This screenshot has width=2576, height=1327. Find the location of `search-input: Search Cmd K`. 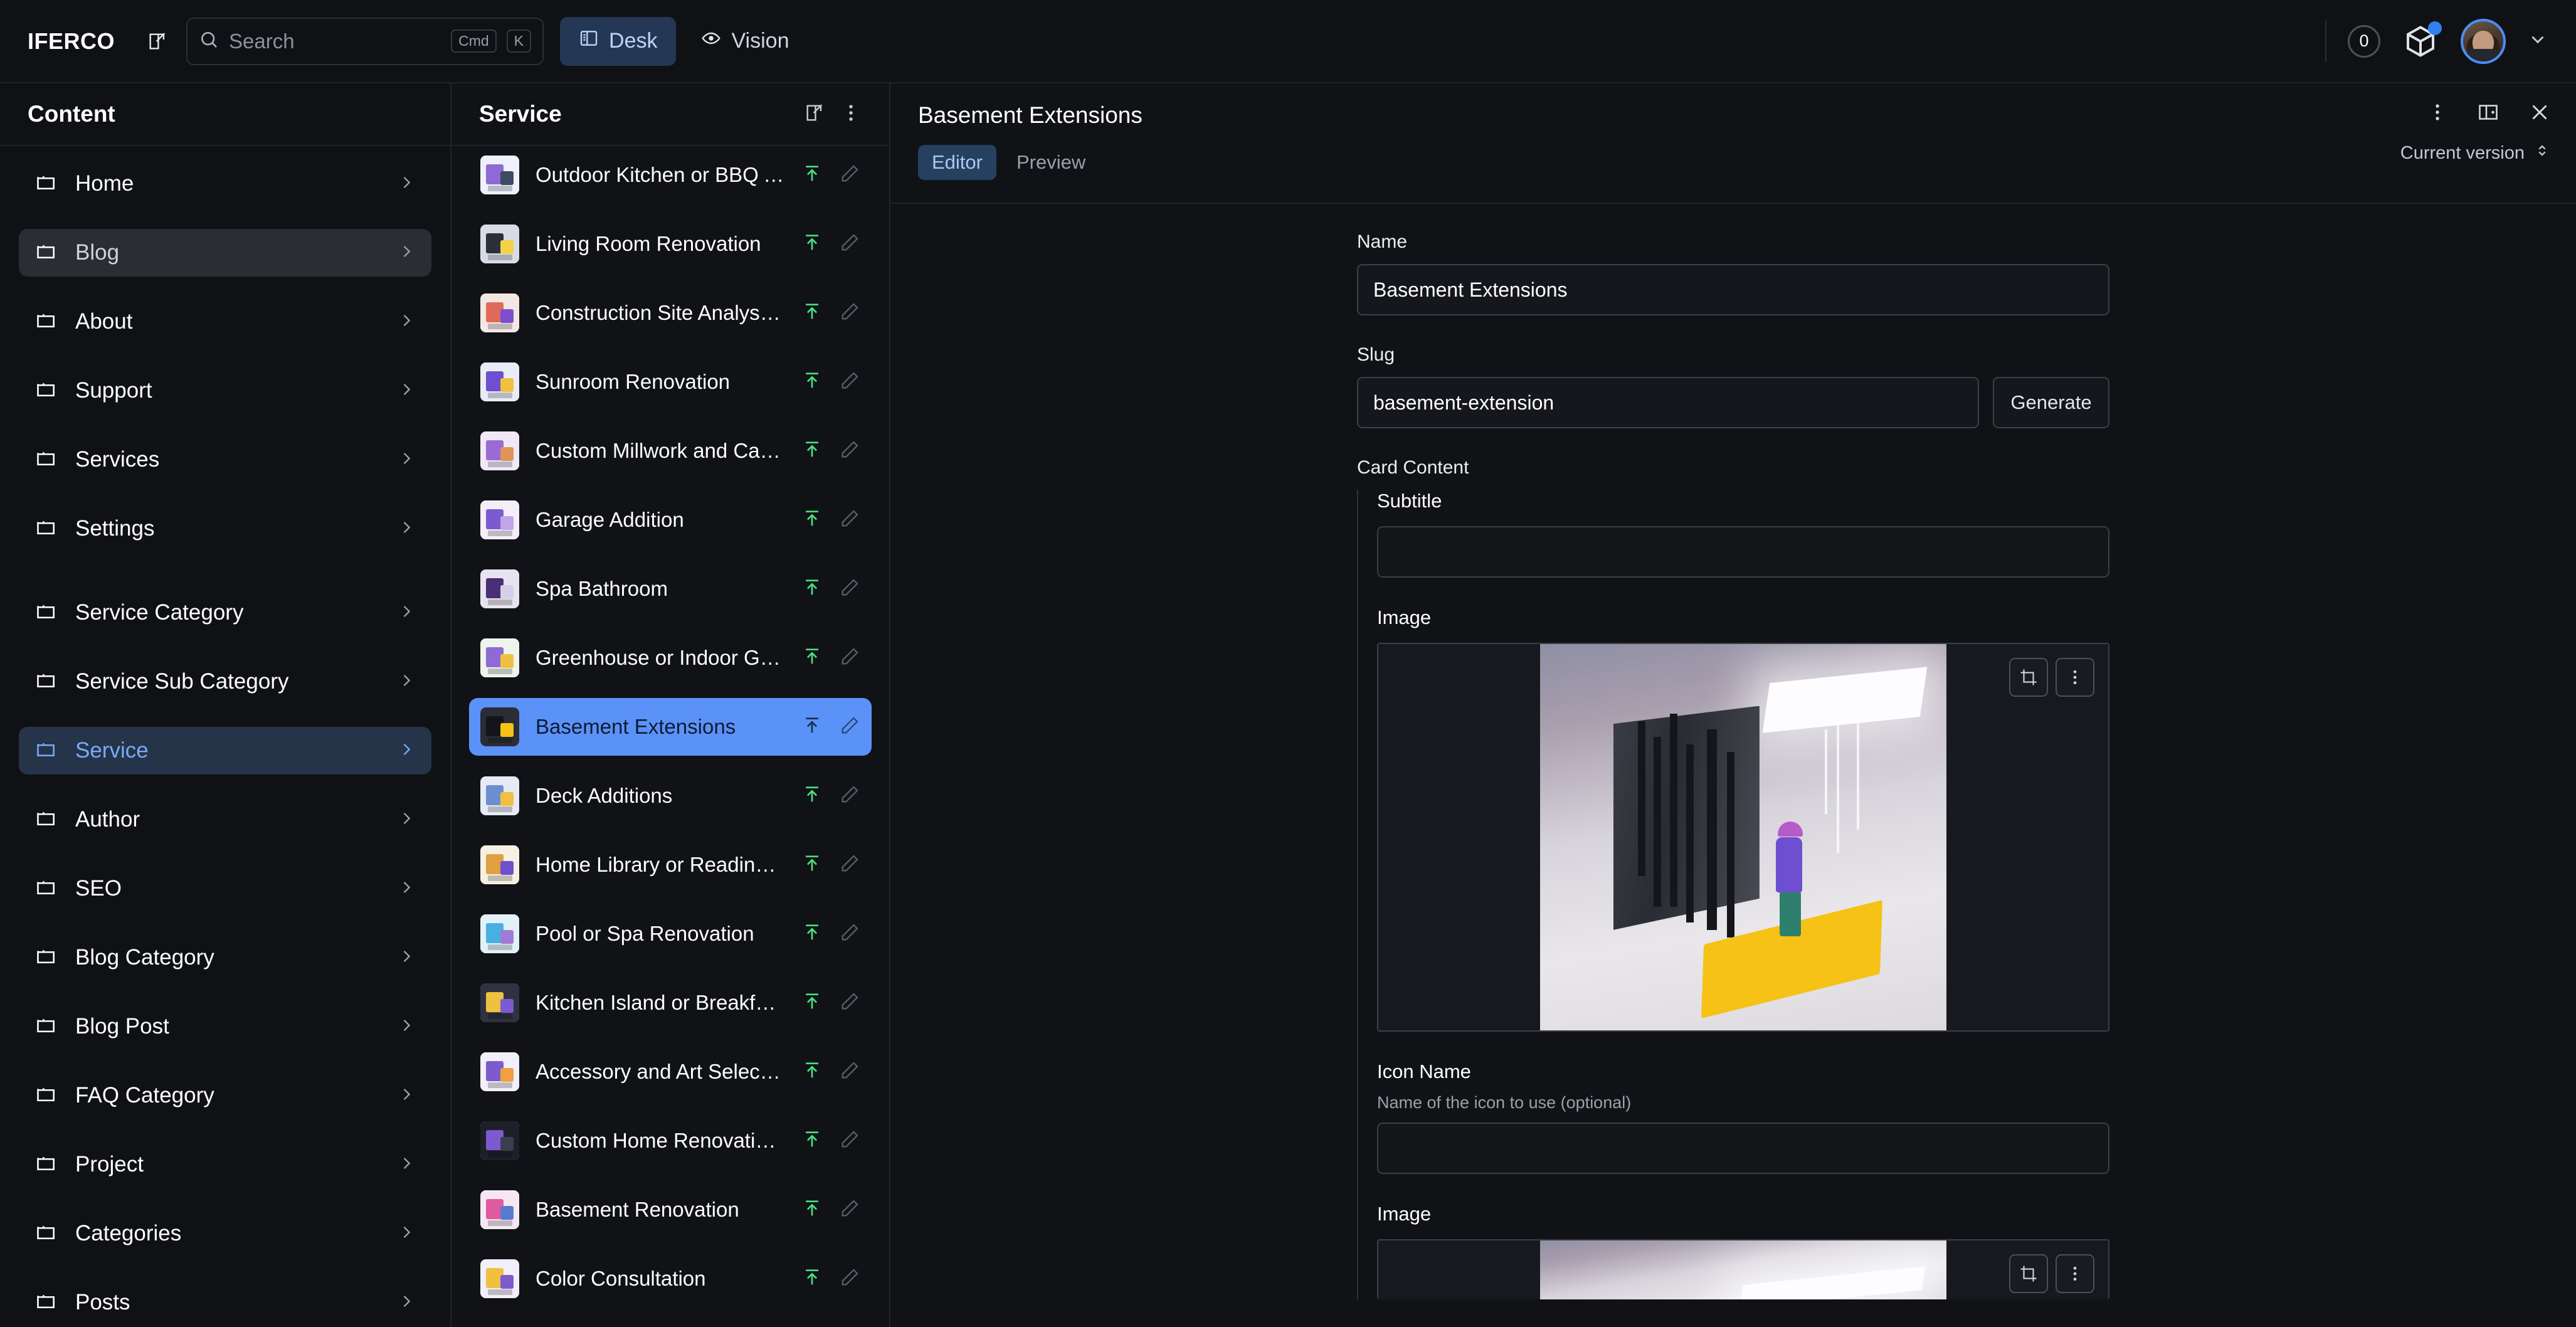

search-input: Search Cmd K is located at coordinates (365, 41).